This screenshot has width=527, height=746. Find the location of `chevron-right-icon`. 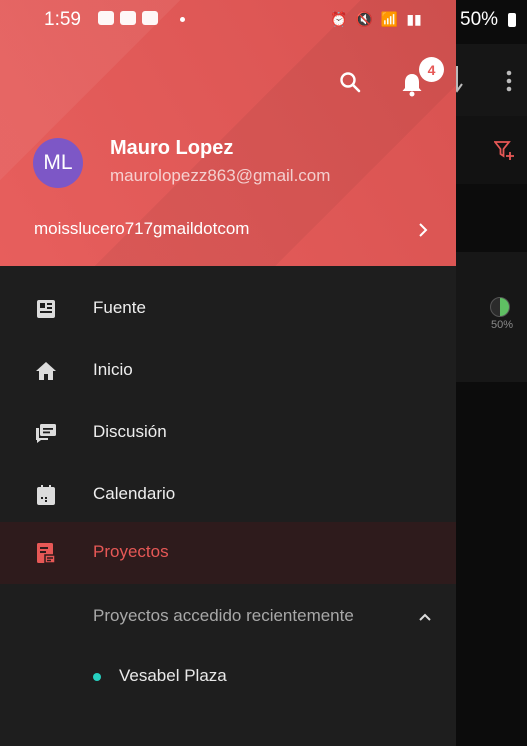

chevron-right-icon is located at coordinates (423, 230).